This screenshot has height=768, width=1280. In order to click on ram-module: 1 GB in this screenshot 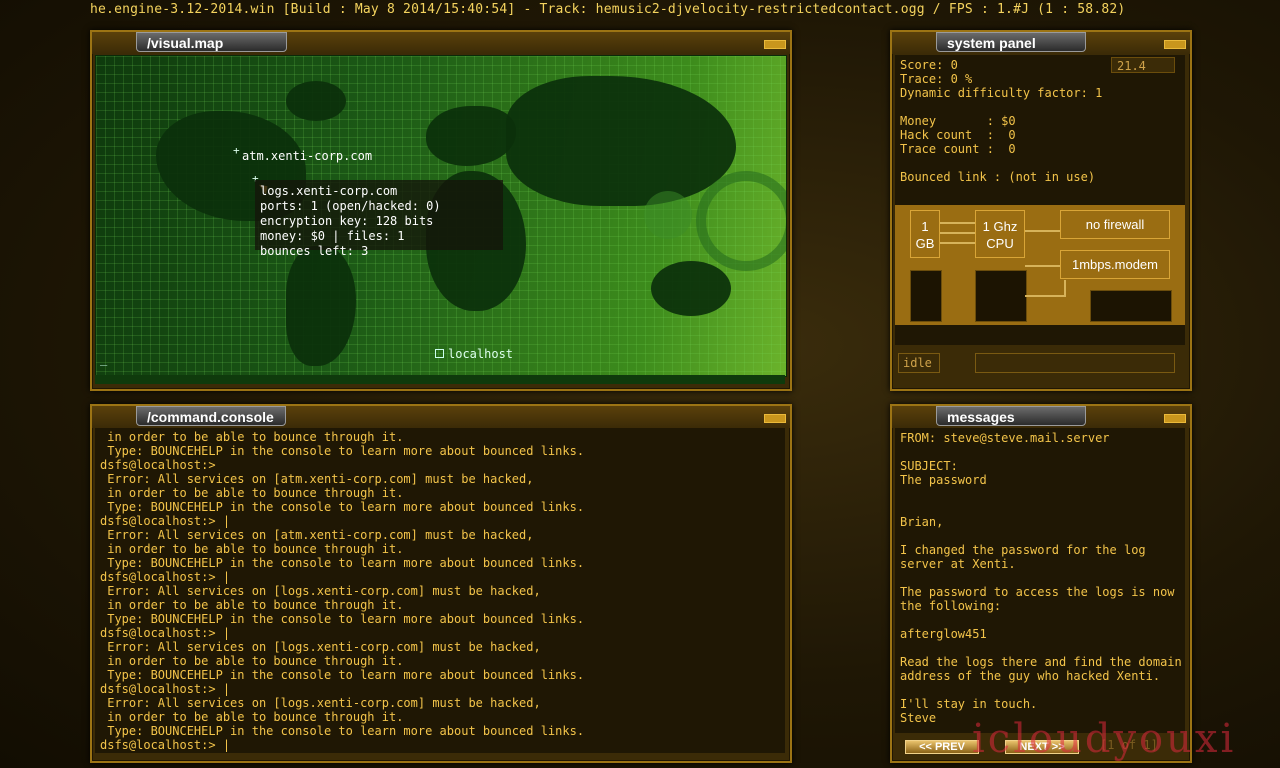, I will do `click(925, 234)`.